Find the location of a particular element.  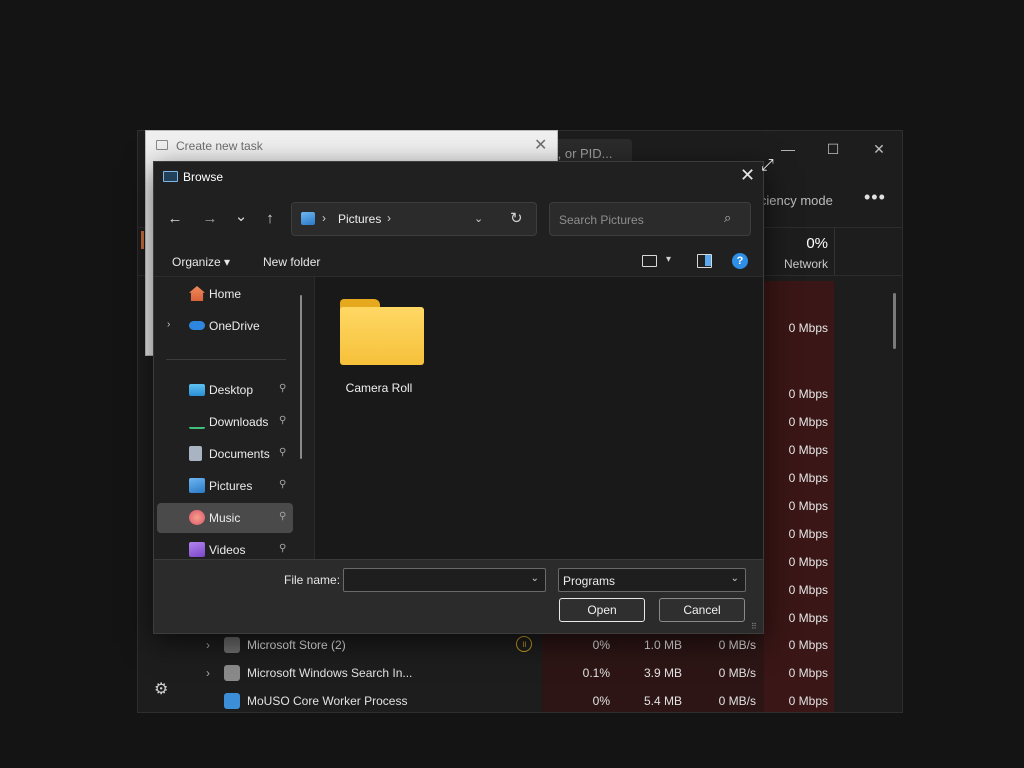

memory-value: 1.0 MB is located at coordinates (662, 645).